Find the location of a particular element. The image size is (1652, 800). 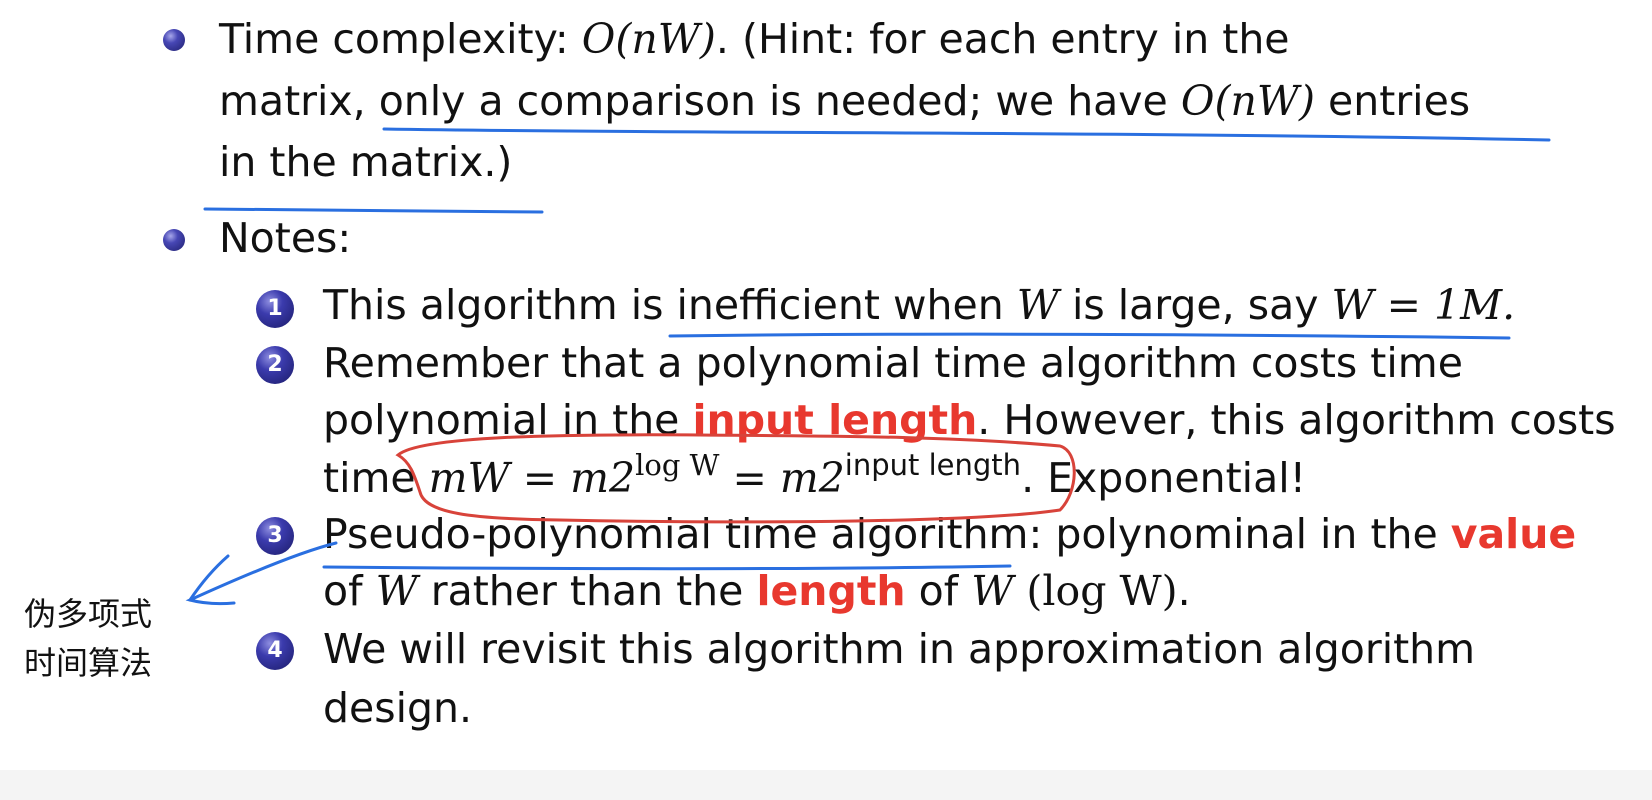

text: This algorithm is inefficient when is located at coordinates (670, 305).